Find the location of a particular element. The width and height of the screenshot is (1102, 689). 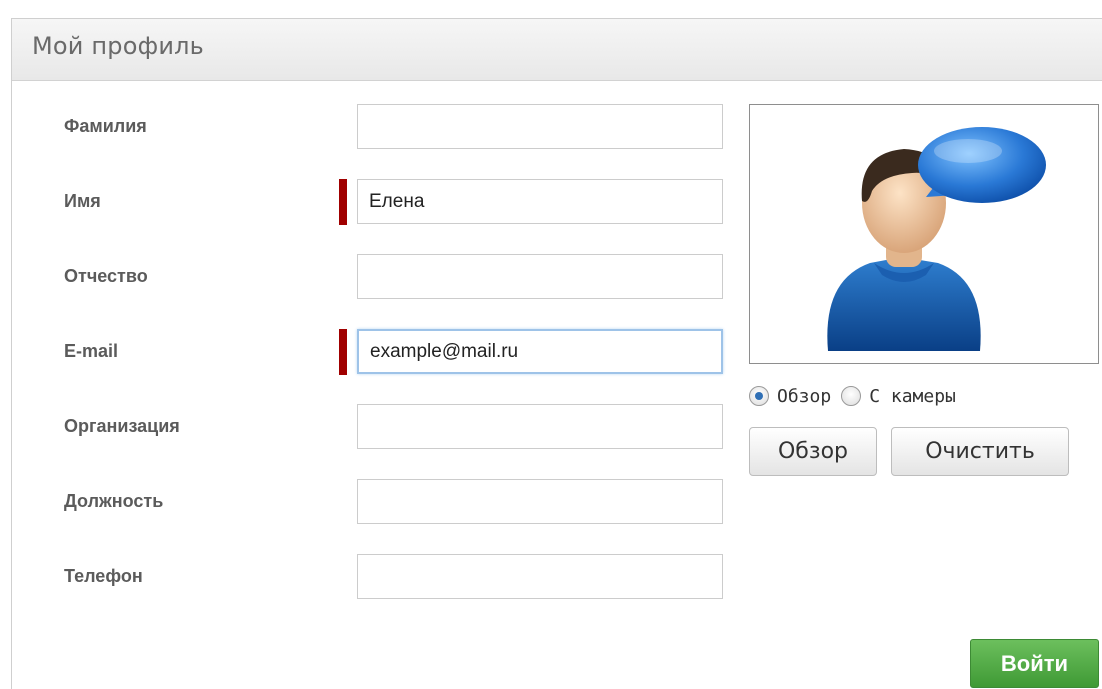

phone-input is located at coordinates (540, 576).